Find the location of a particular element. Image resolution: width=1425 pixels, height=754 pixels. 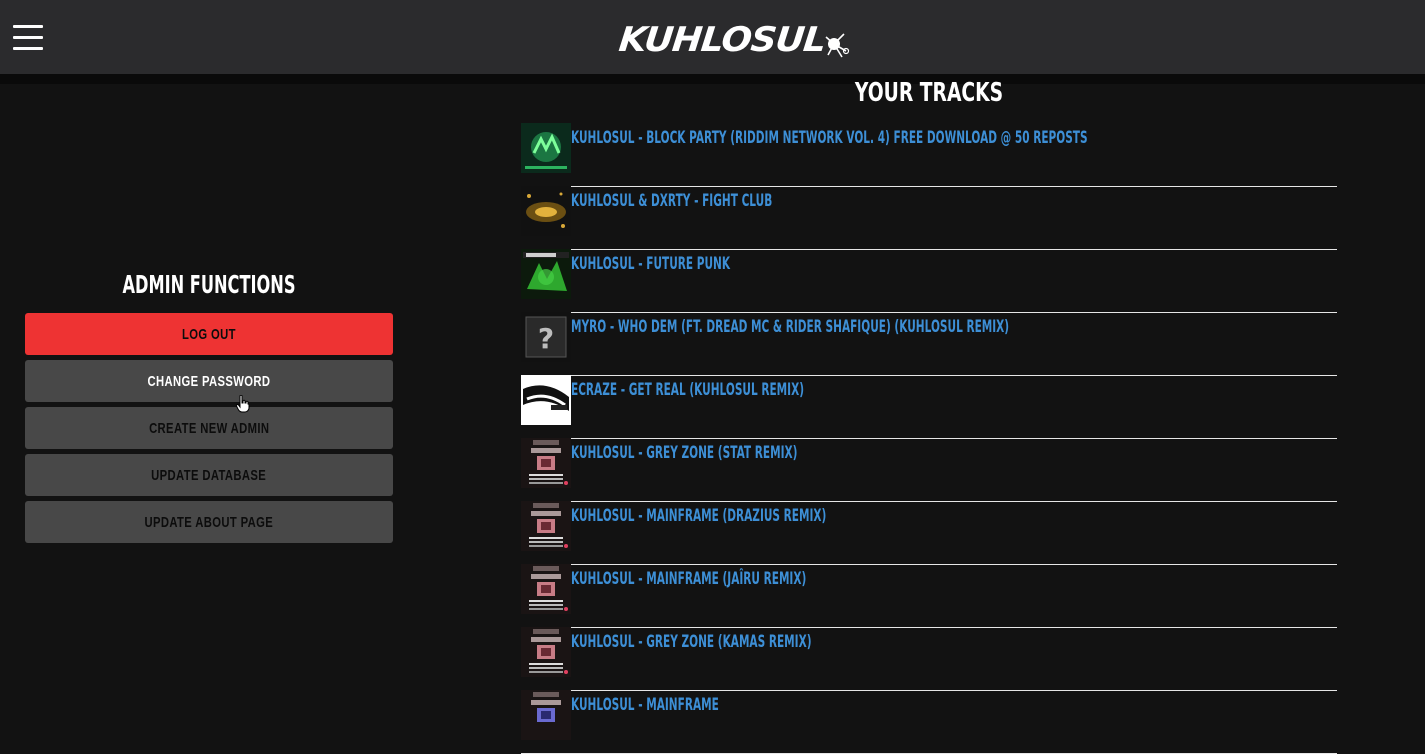

create-new-admin-label: CREATE NEW ADMIN is located at coordinates (209, 428).